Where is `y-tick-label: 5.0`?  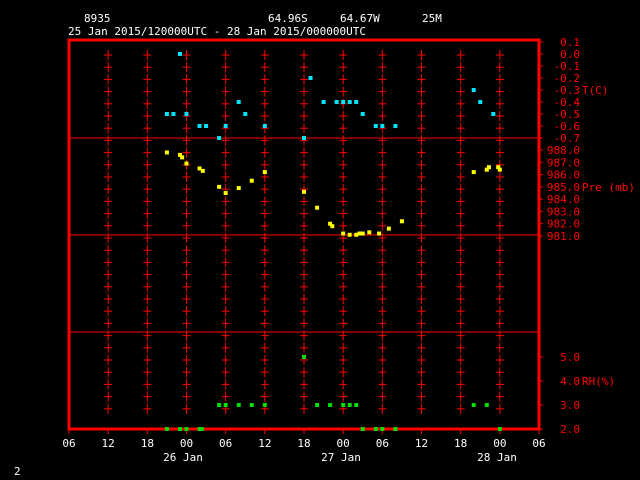 y-tick-label: 5.0 is located at coordinates (570, 357).